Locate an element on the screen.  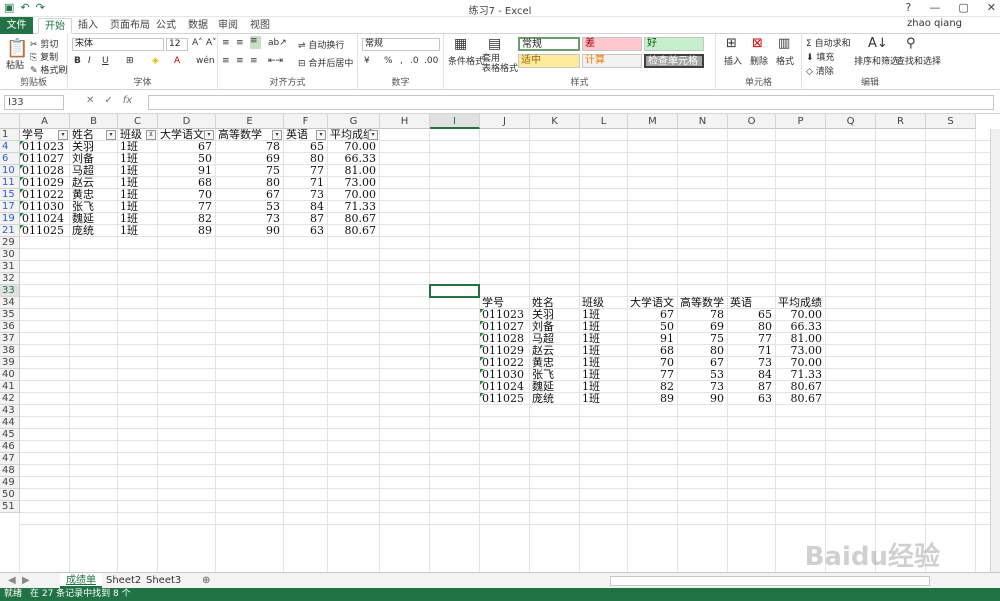
column-header: G is located at coordinates (354, 121).